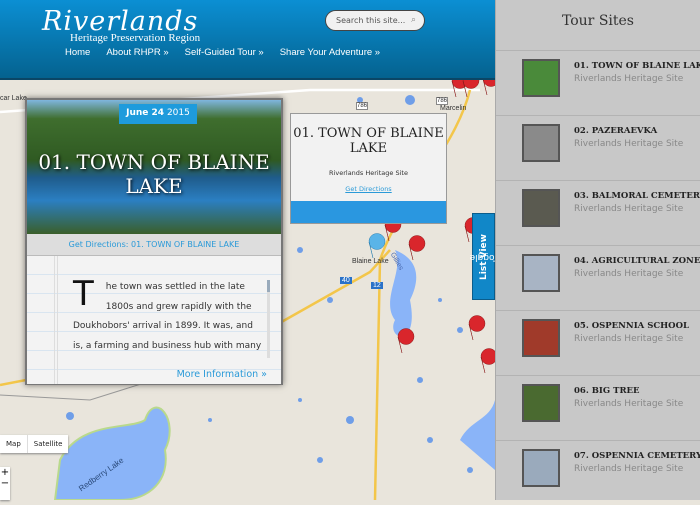 Image resolution: width=700 pixels, height=505 pixels. I want to click on zoom-control: + −, so click(5, 483).